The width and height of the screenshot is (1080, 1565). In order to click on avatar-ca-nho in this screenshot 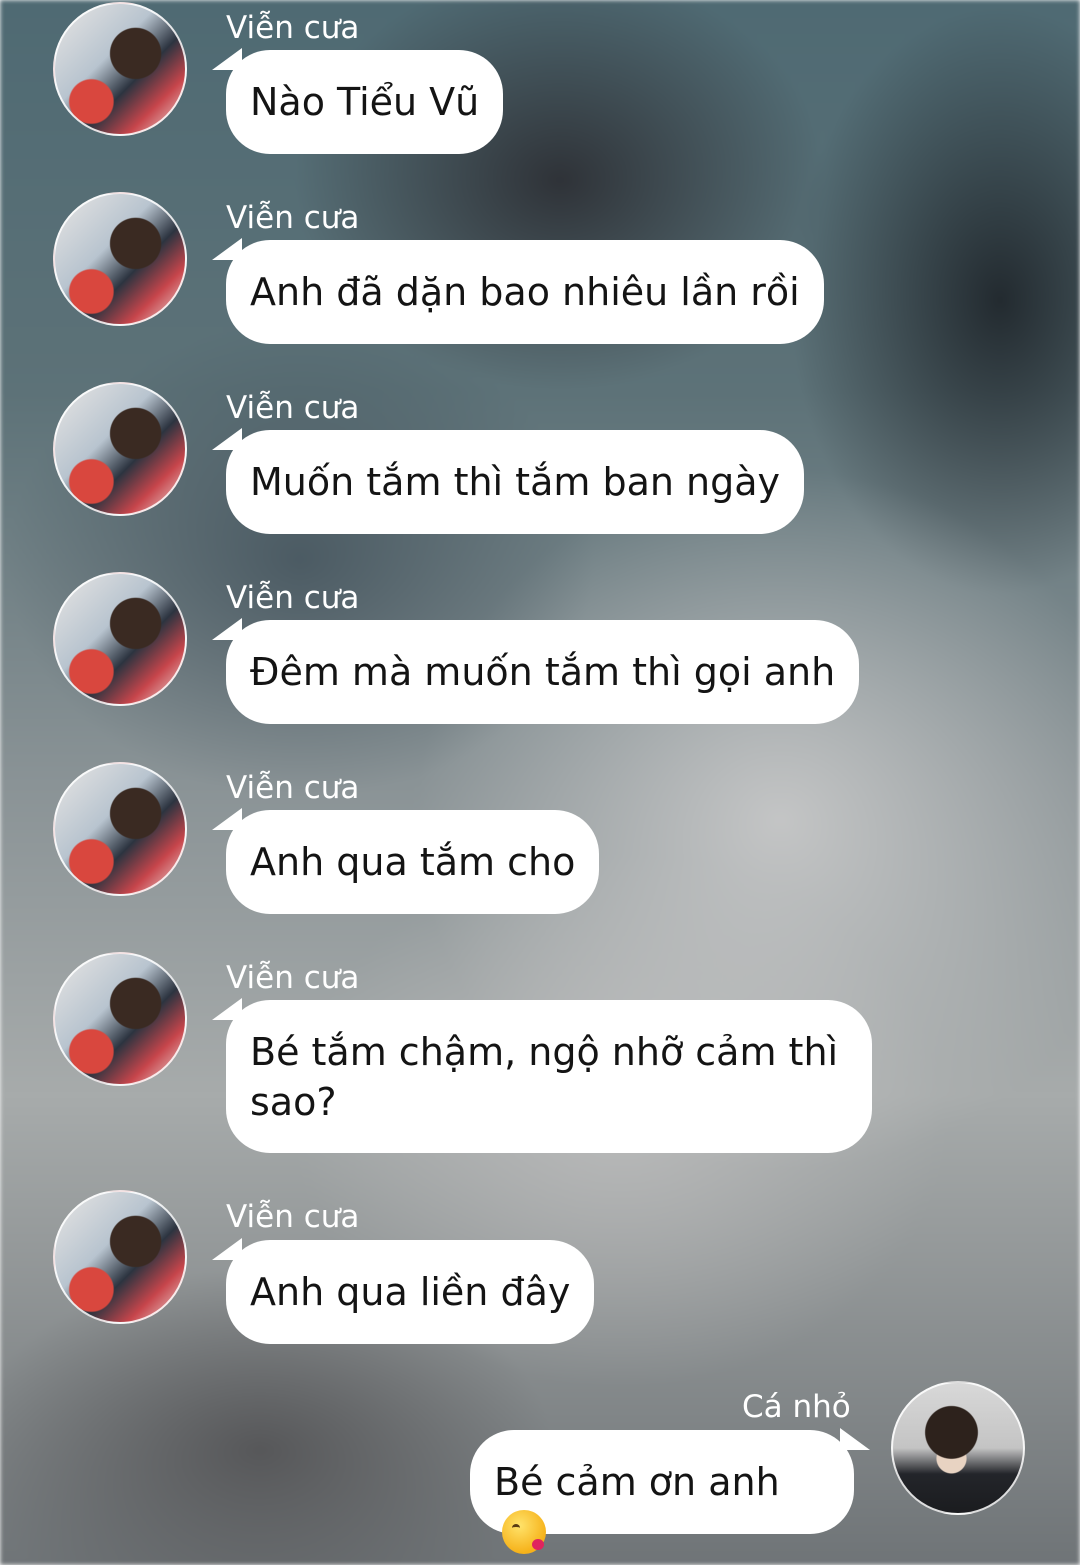, I will do `click(958, 1448)`.